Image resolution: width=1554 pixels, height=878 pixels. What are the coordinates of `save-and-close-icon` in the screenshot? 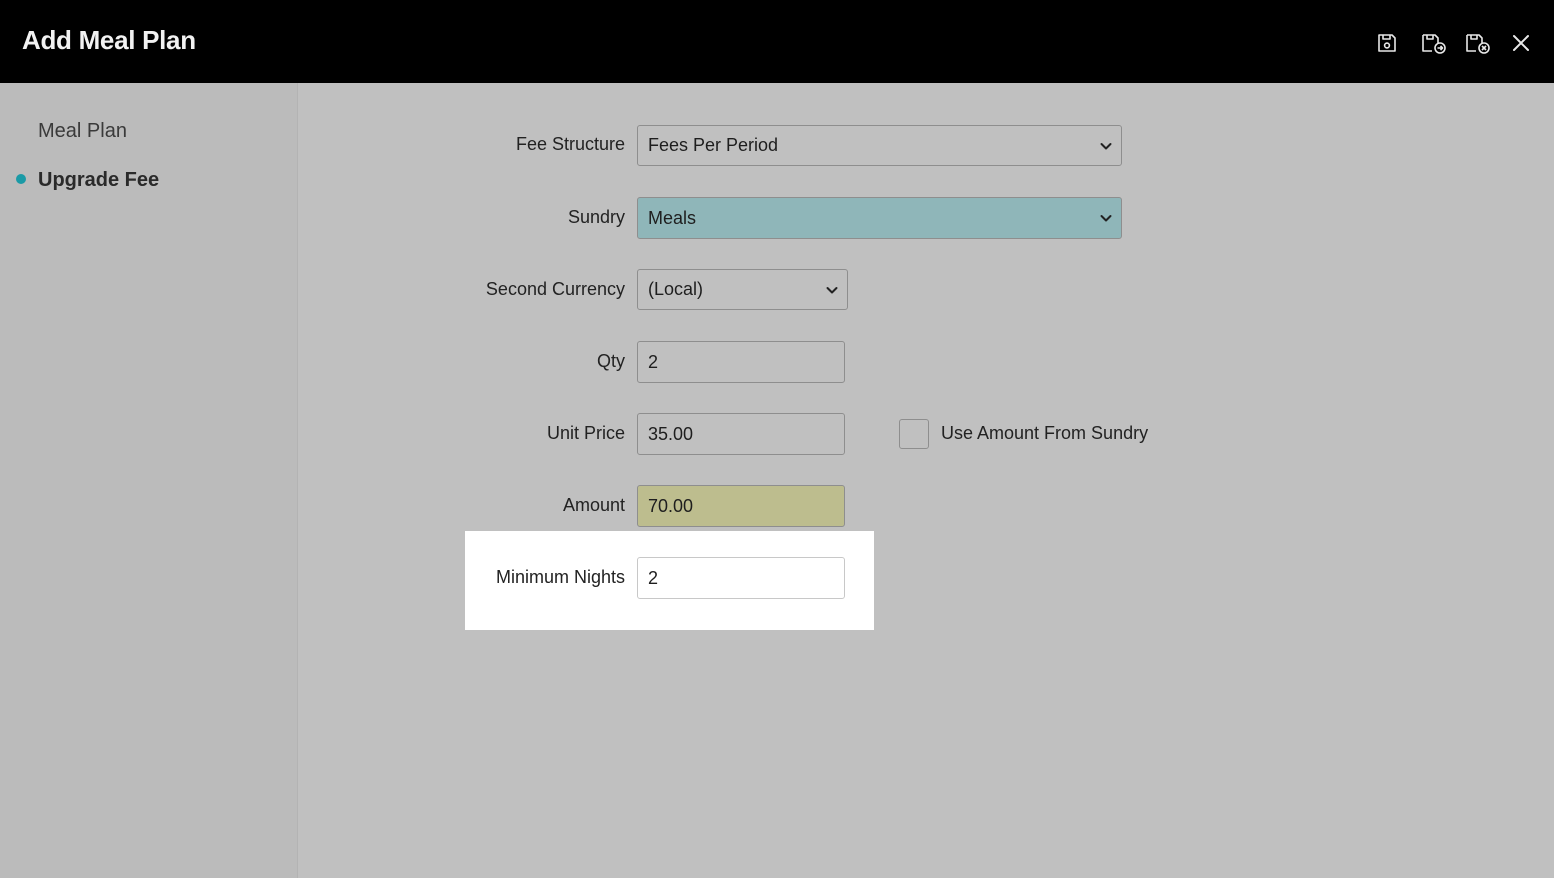 It's located at (1478, 44).